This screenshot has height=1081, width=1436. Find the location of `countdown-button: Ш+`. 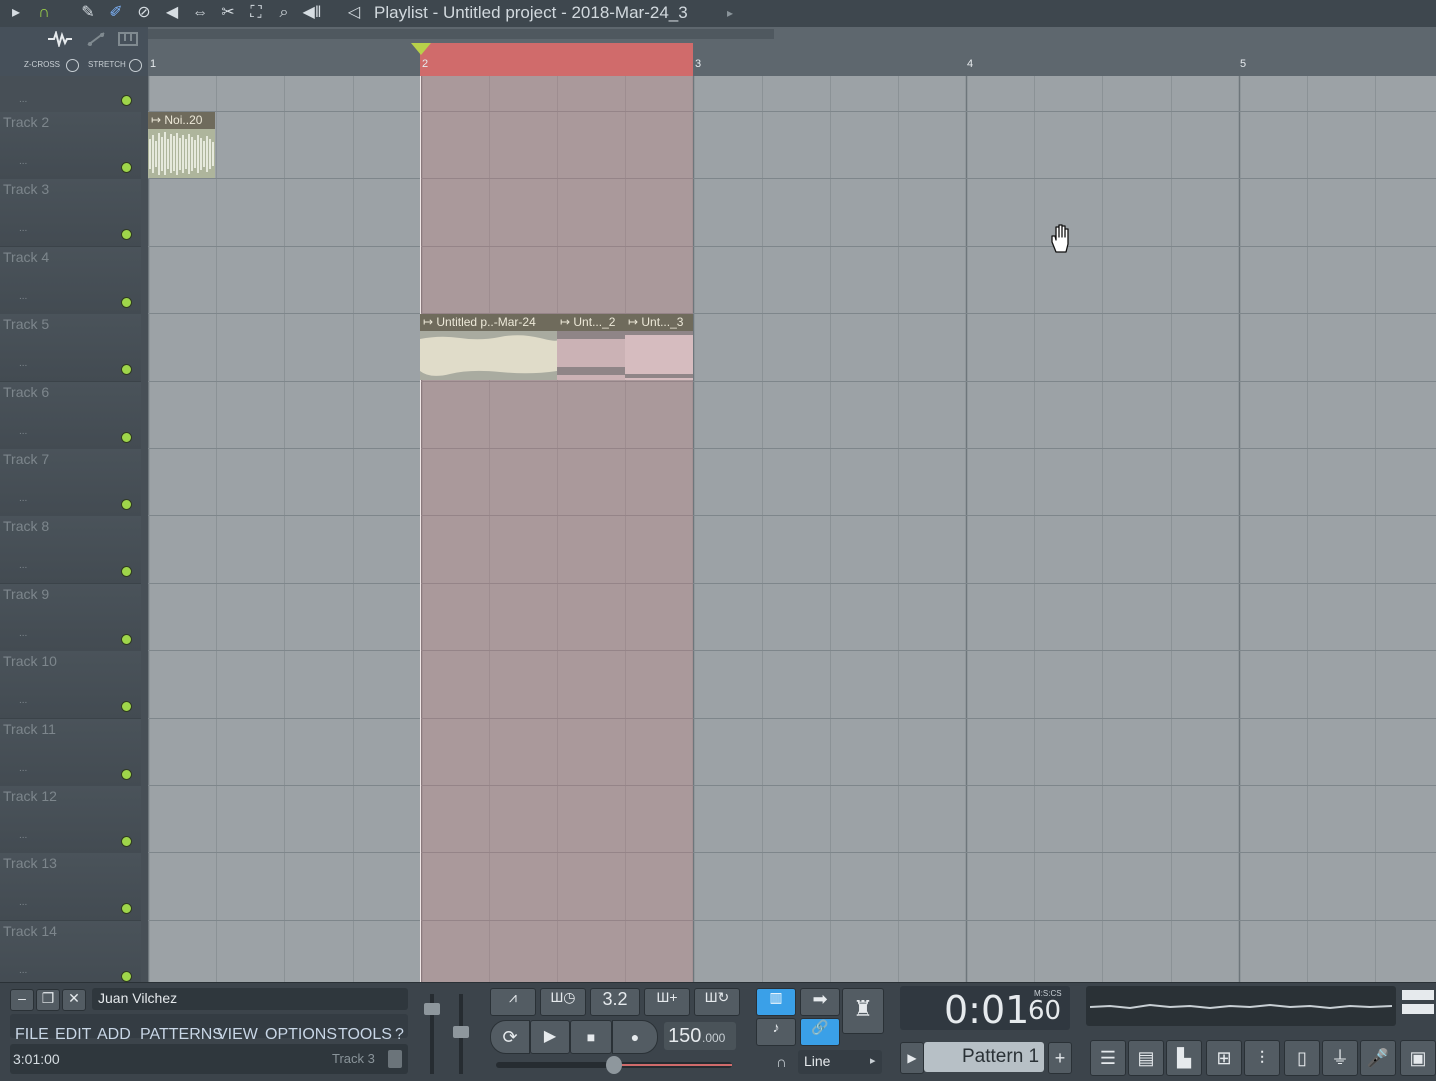

countdown-button: Ш+ is located at coordinates (667, 1002).